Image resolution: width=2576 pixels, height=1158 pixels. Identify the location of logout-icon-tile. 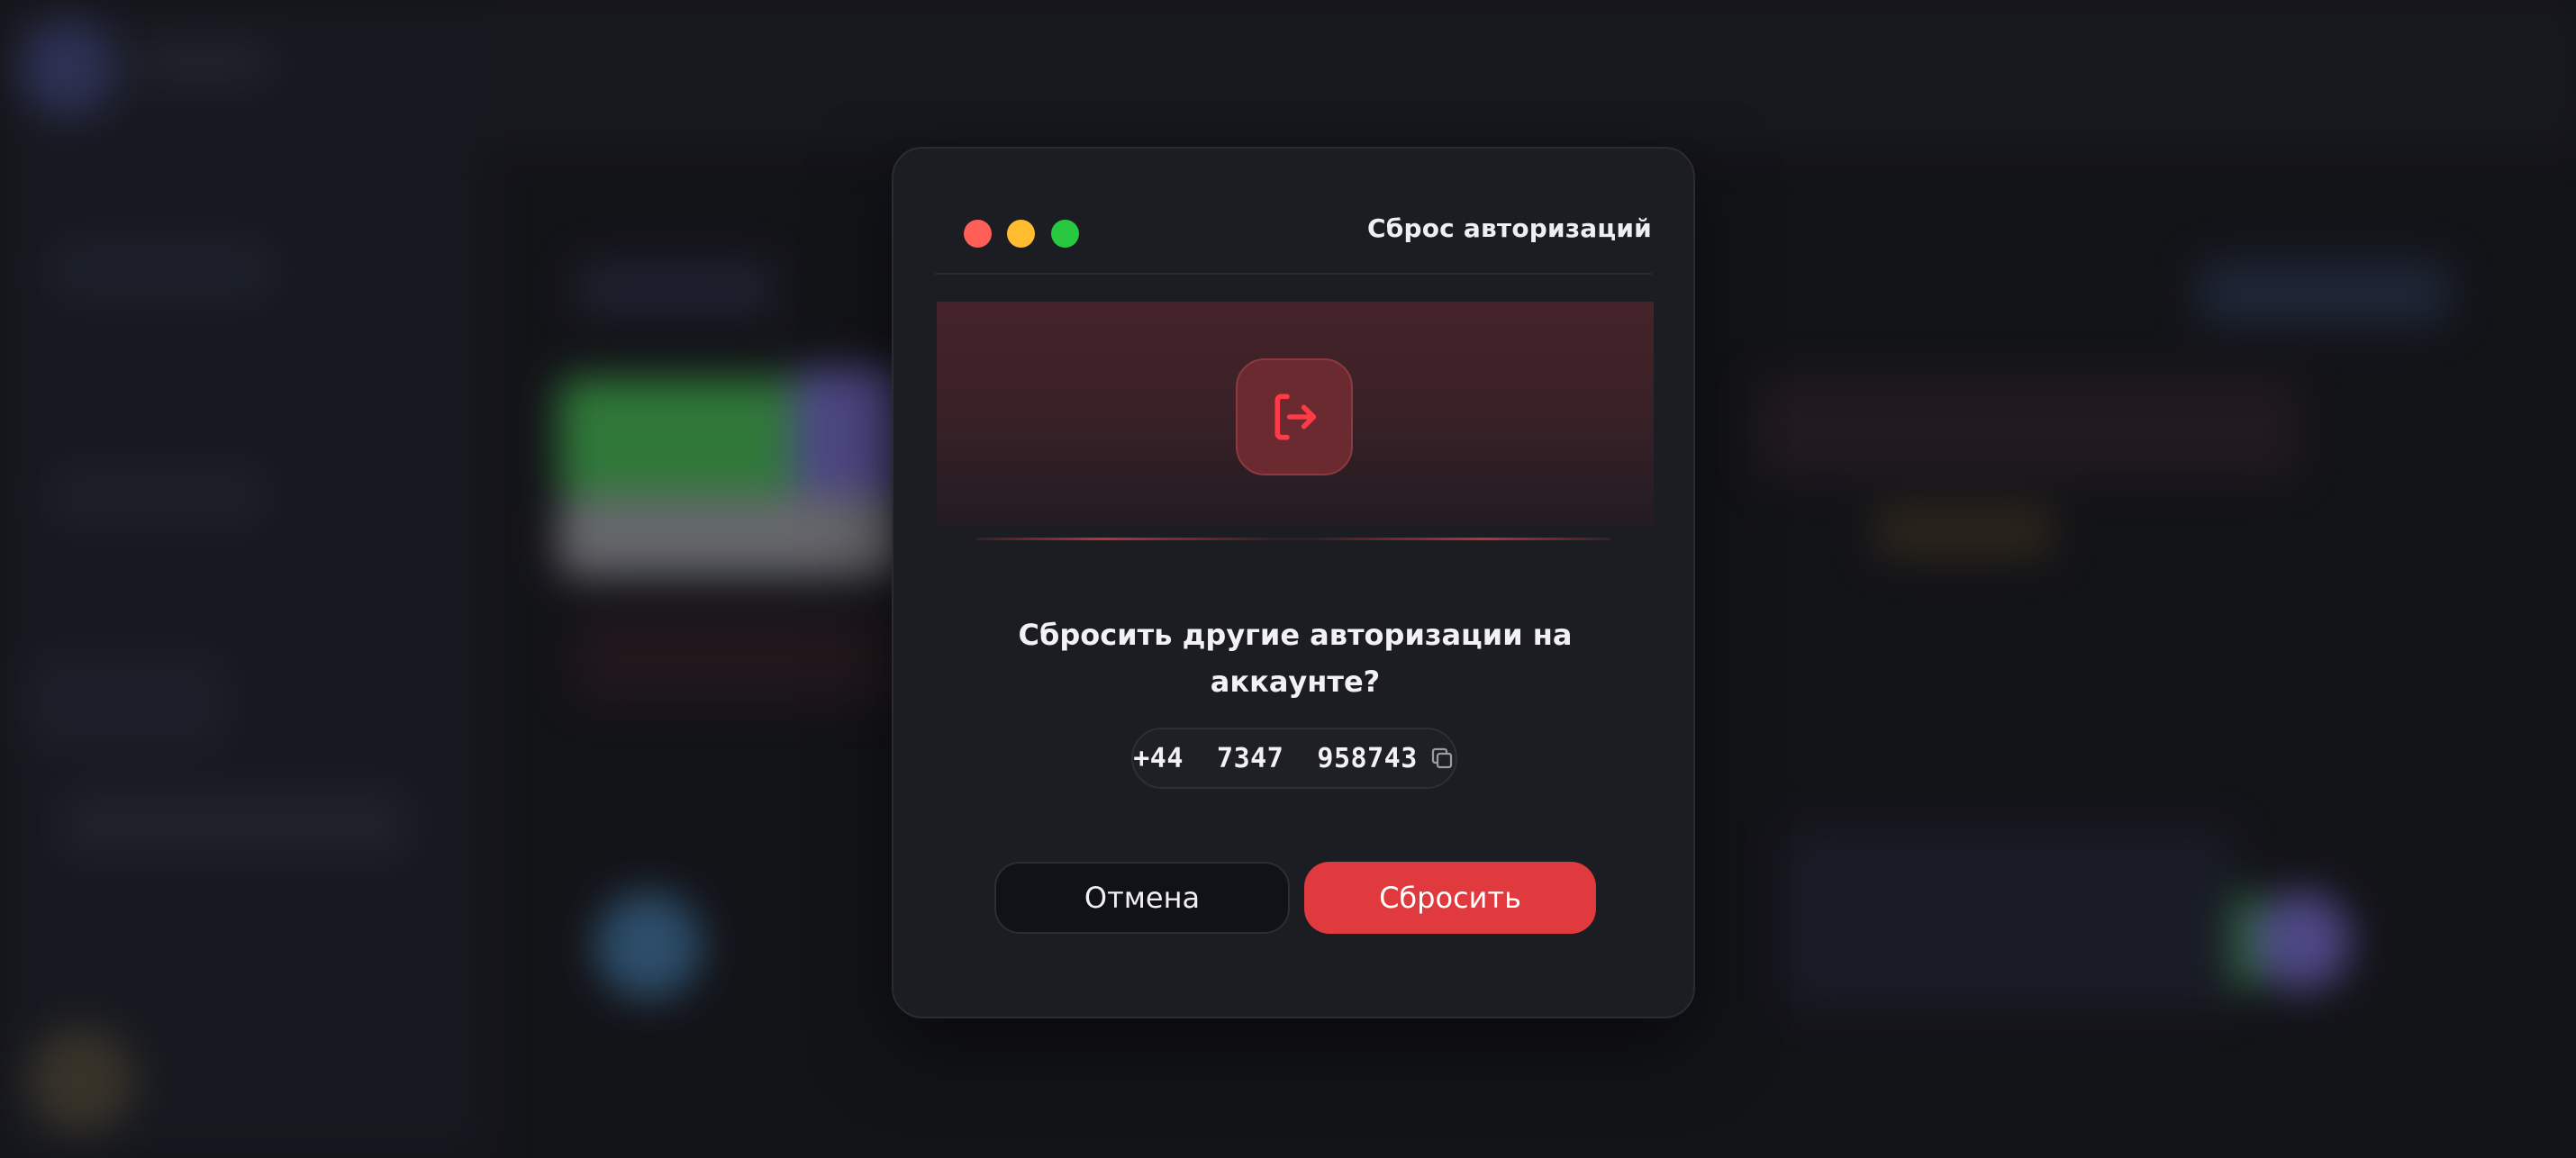
(1294, 416).